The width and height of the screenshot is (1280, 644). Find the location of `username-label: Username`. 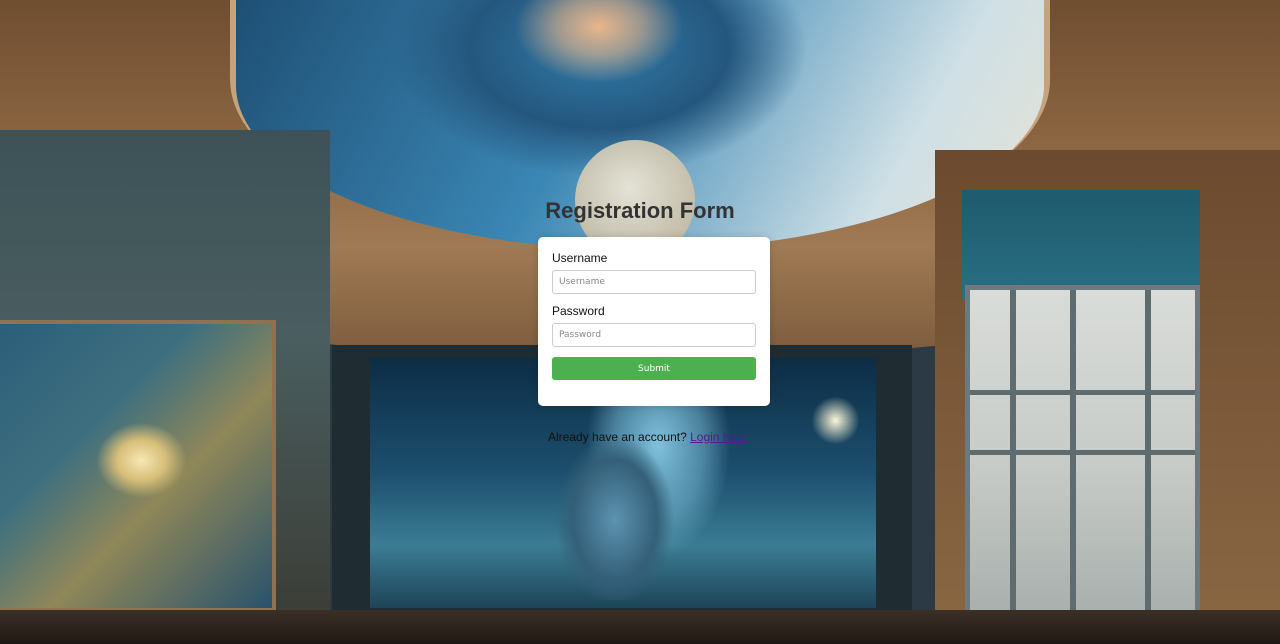

username-label: Username is located at coordinates (580, 258).